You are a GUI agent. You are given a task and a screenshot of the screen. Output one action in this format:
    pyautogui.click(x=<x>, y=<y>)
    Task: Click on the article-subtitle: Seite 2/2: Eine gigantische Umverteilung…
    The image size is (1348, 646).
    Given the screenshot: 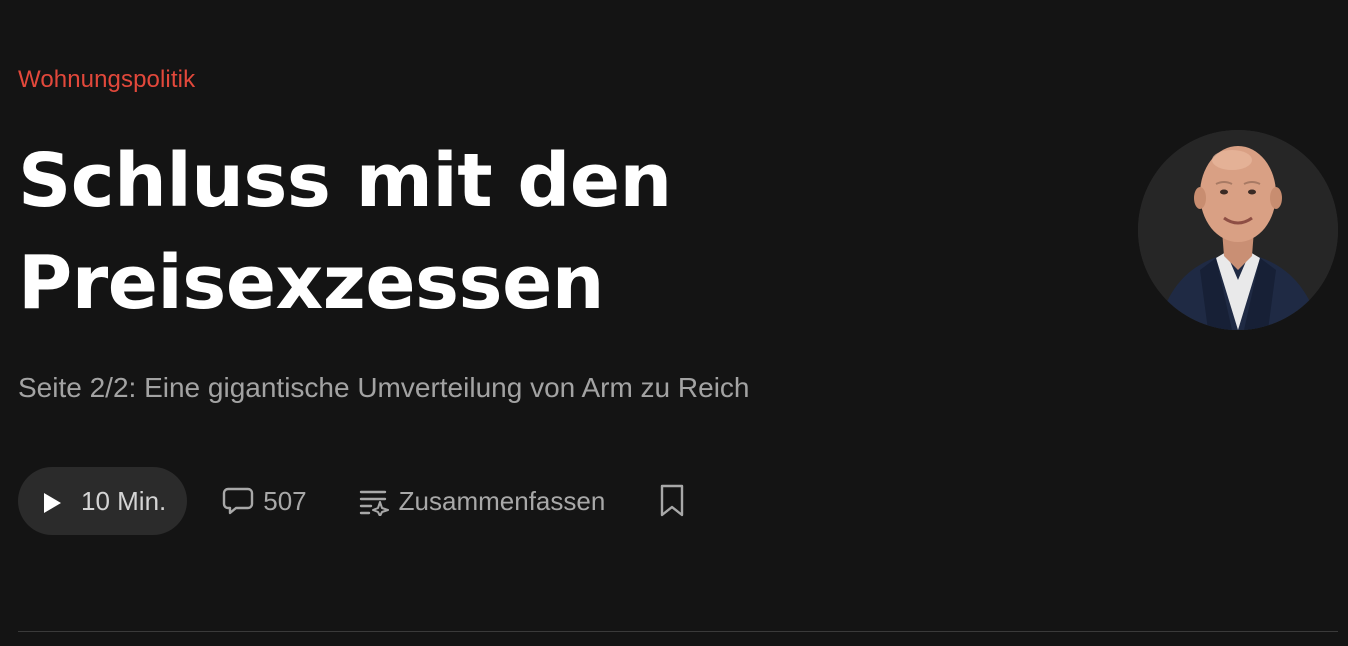 What is the action you would take?
    pyautogui.click(x=384, y=387)
    